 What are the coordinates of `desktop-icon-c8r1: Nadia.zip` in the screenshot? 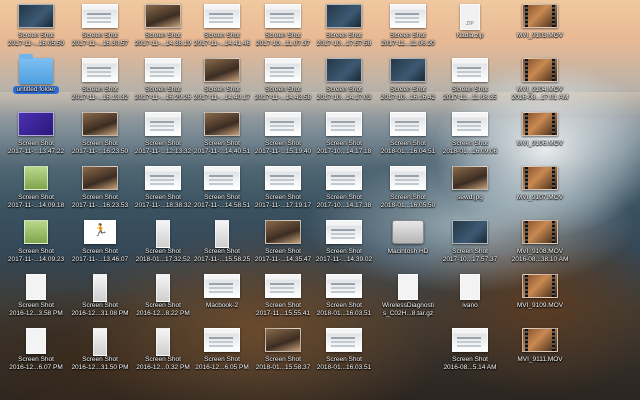 It's located at (470, 28).